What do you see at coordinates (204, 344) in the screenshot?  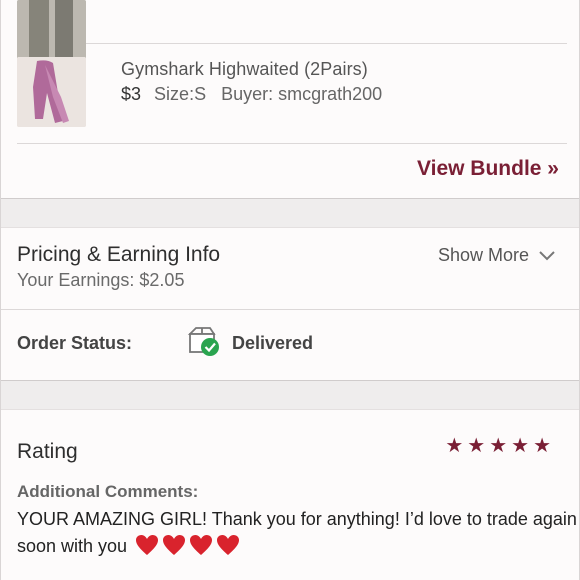 I see `delivered-box-icon` at bounding box center [204, 344].